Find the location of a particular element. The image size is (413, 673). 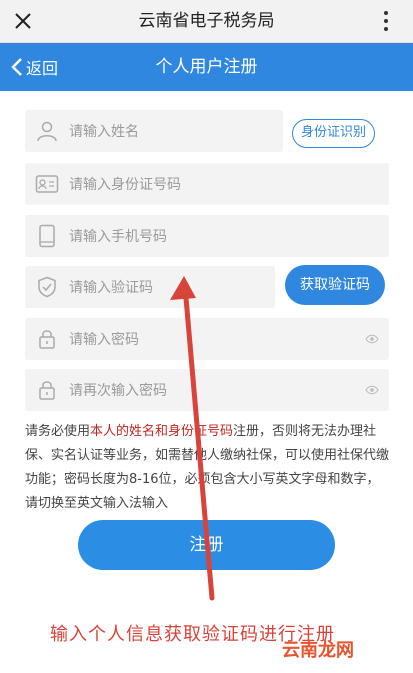

name-placeholder: 请输入姓名 is located at coordinates (104, 132).